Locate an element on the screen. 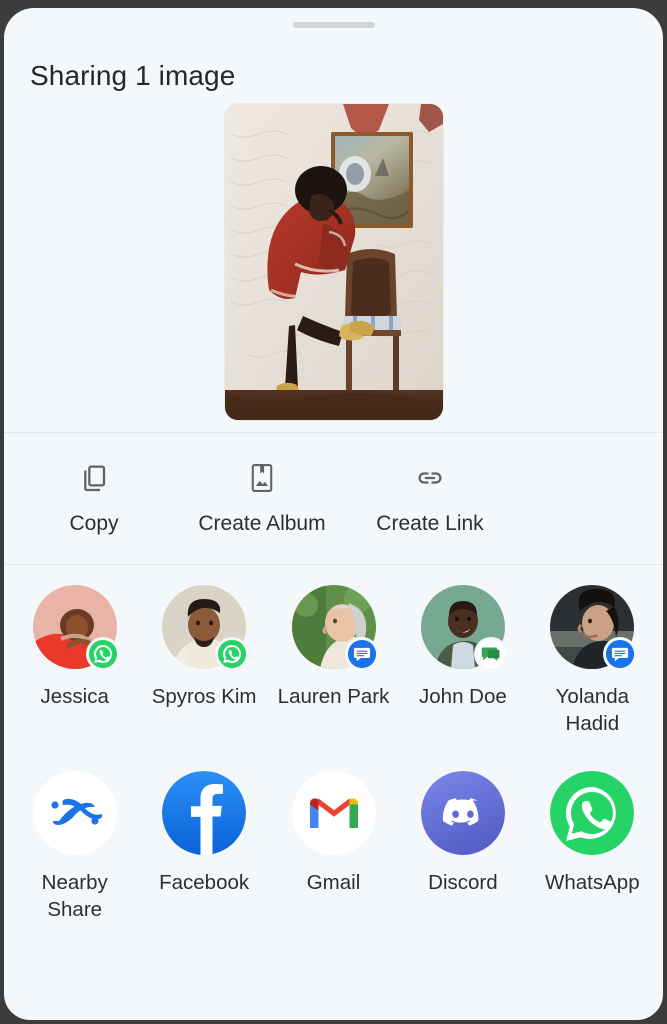 The image size is (667, 1024). facebook-icon is located at coordinates (204, 813).